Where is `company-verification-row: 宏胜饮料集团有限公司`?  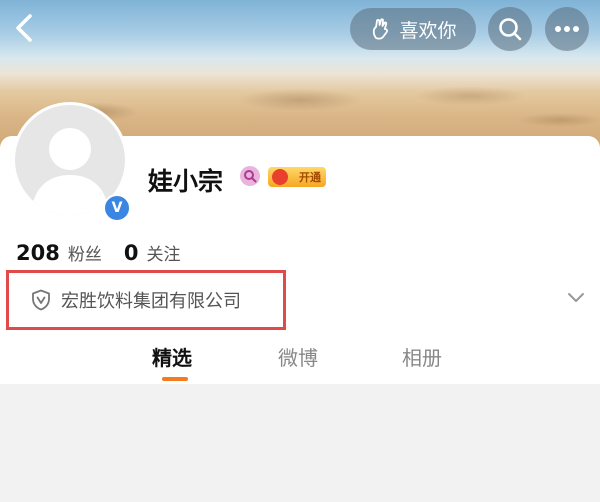
company-verification-row: 宏胜饮料集团有限公司 is located at coordinates (146, 300).